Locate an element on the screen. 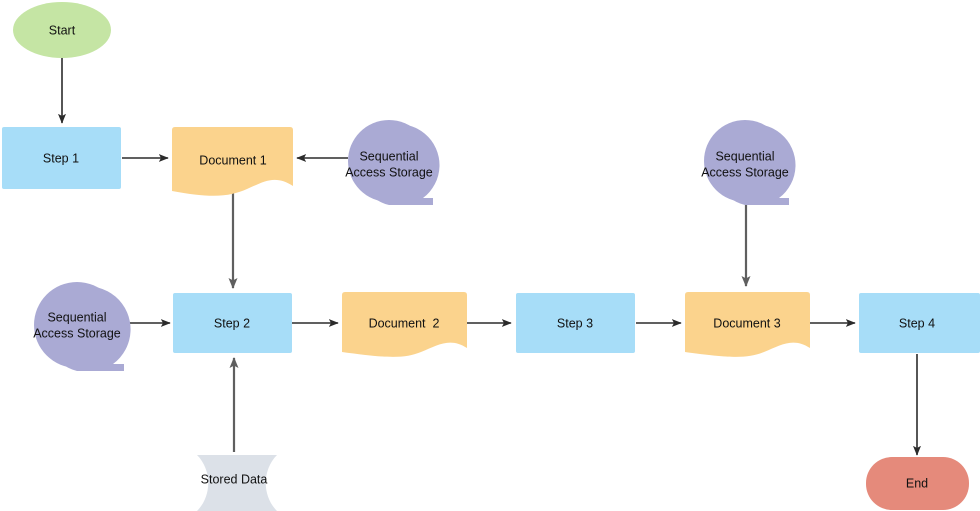  step3-rect-shape is located at coordinates (575, 323).